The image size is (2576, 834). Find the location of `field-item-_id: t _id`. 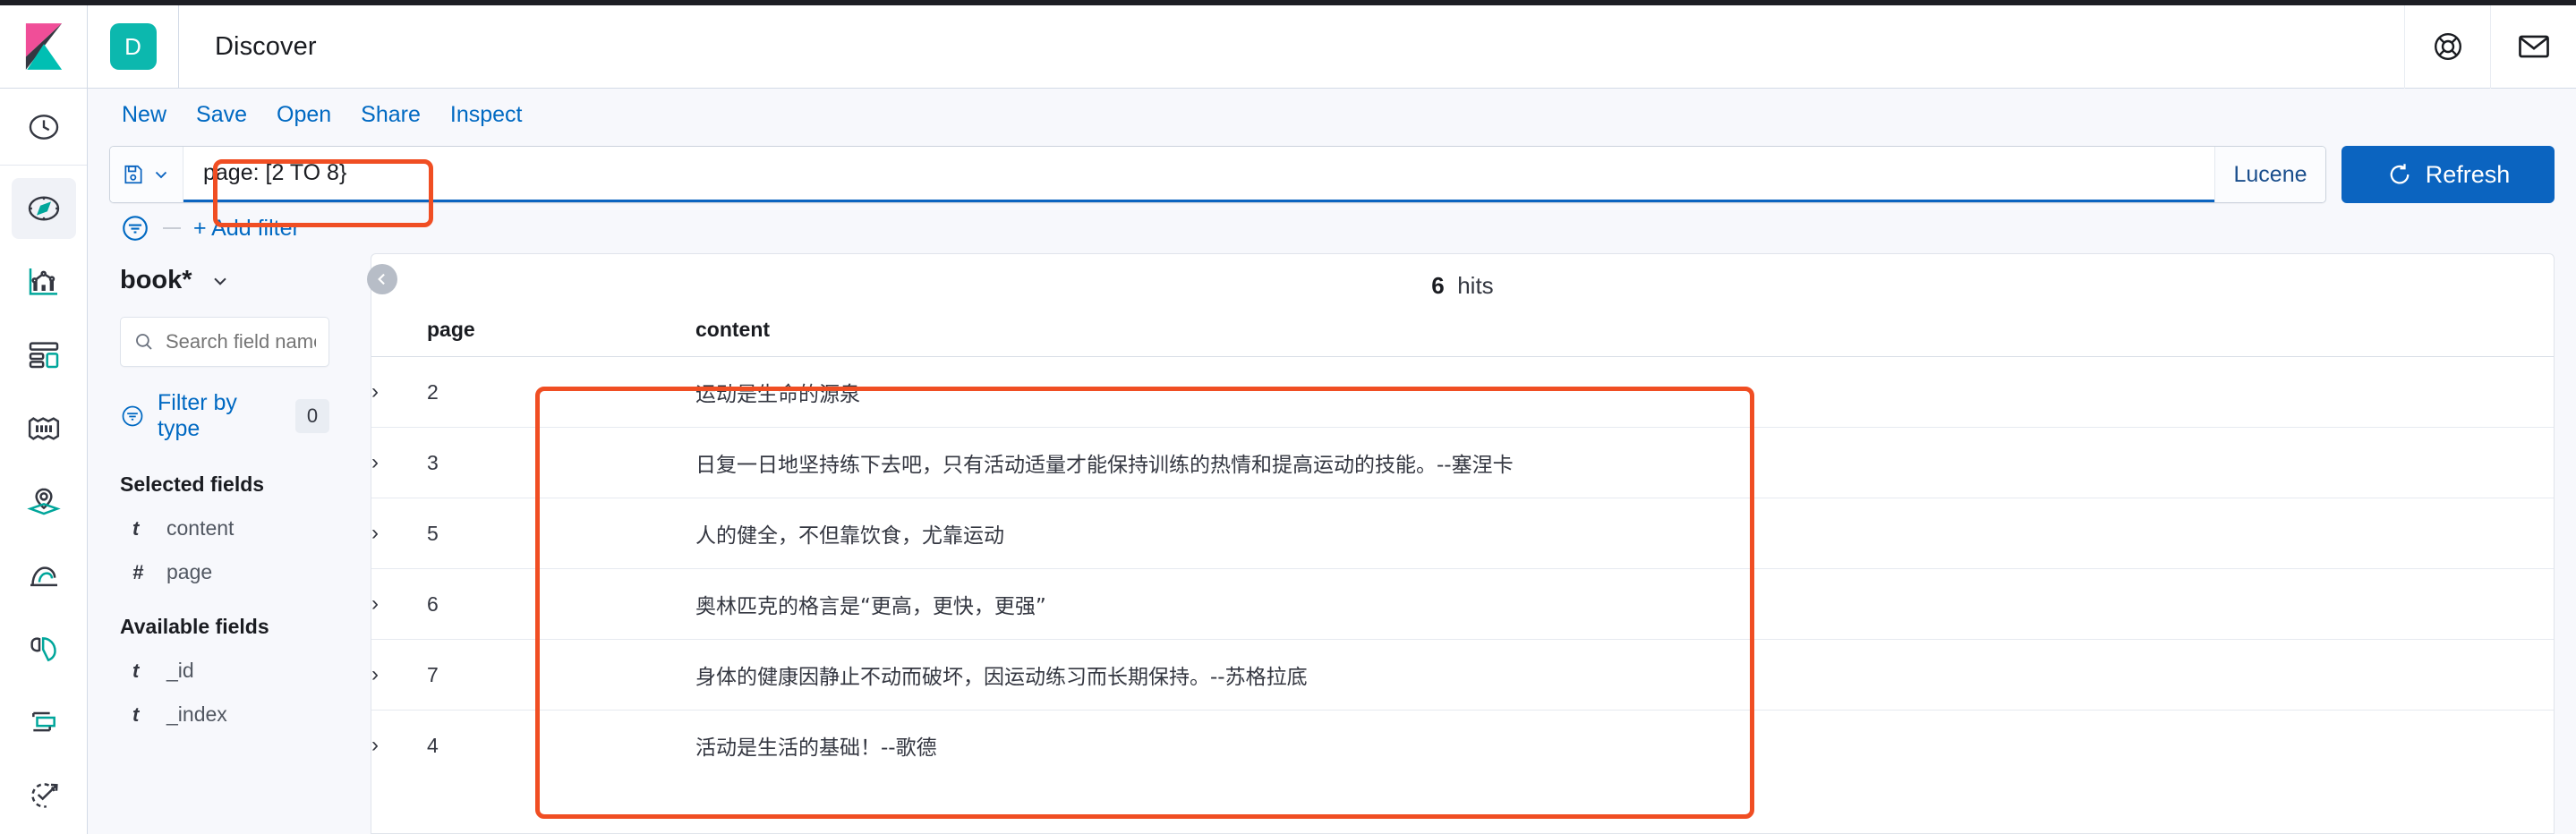

field-item-_id: t _id is located at coordinates (233, 671).